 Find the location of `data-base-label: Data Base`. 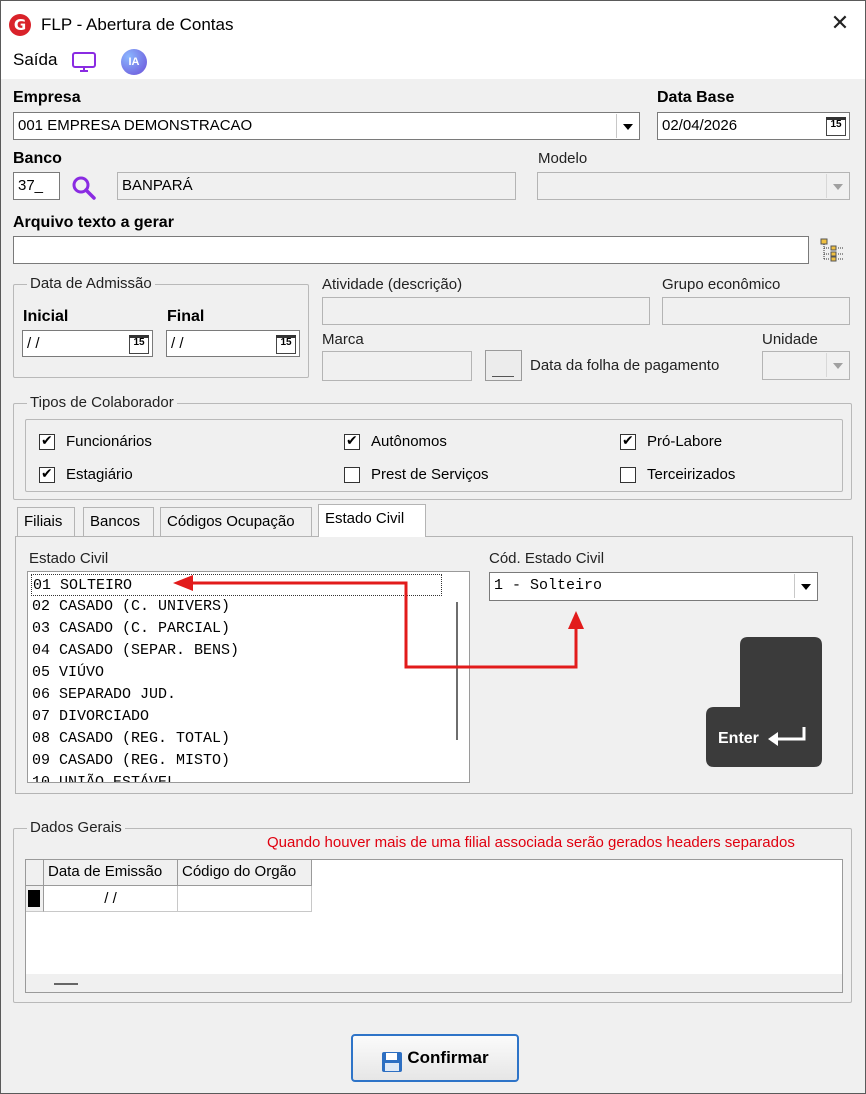

data-base-label: Data Base is located at coordinates (696, 97).